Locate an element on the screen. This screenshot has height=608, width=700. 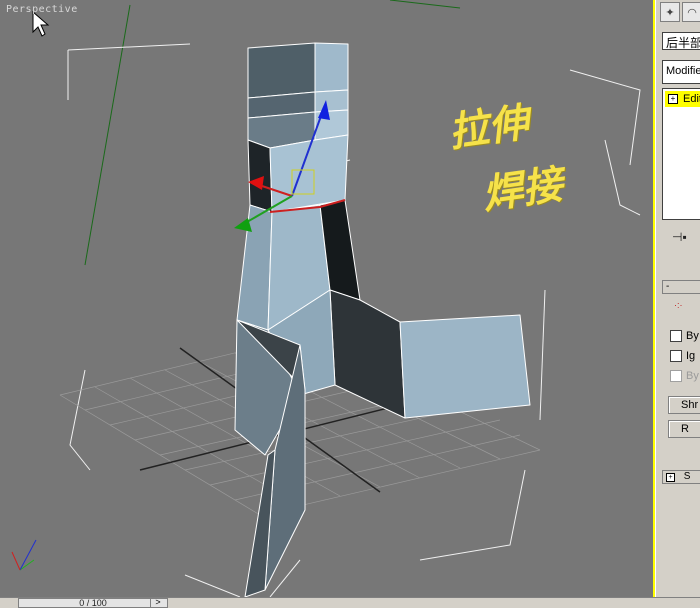
axis-tripod-icon is located at coordinates (24, 555).